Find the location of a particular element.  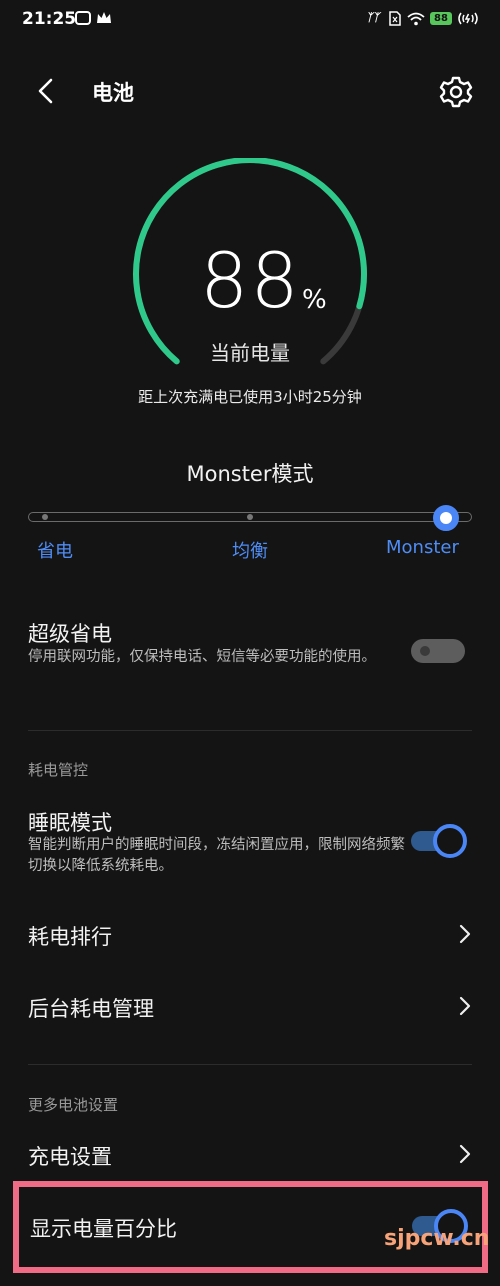

sleep-mode-description: 智能判断用户的睡眠时间段，冻结闲置应用，限制网络频繁切换以降低系统耗电。 is located at coordinates (216, 855).